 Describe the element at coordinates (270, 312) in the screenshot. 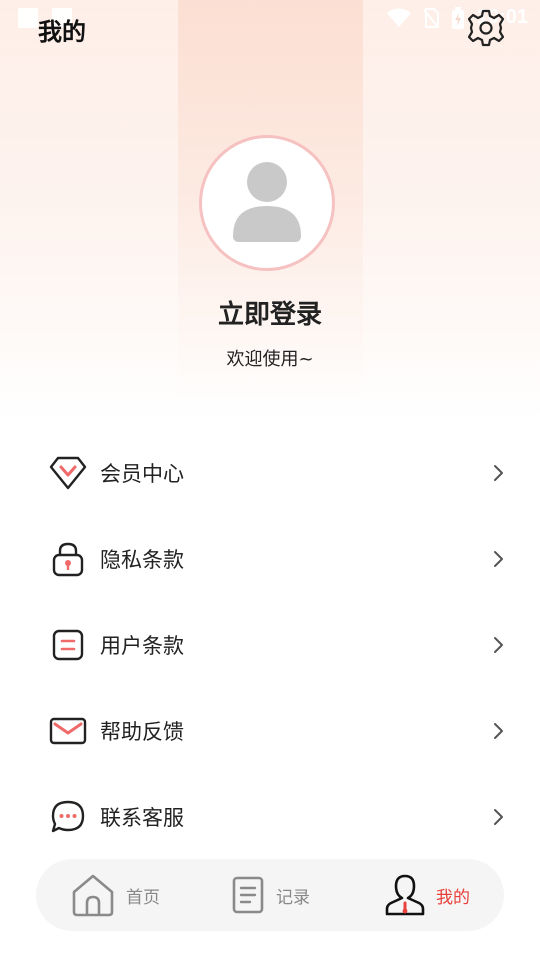

I see `login-button: 立即登录` at that location.